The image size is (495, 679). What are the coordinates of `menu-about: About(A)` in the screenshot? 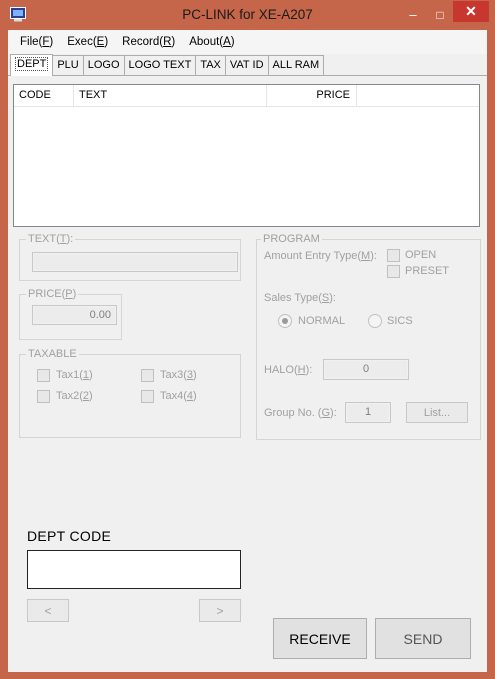 It's located at (212, 42).